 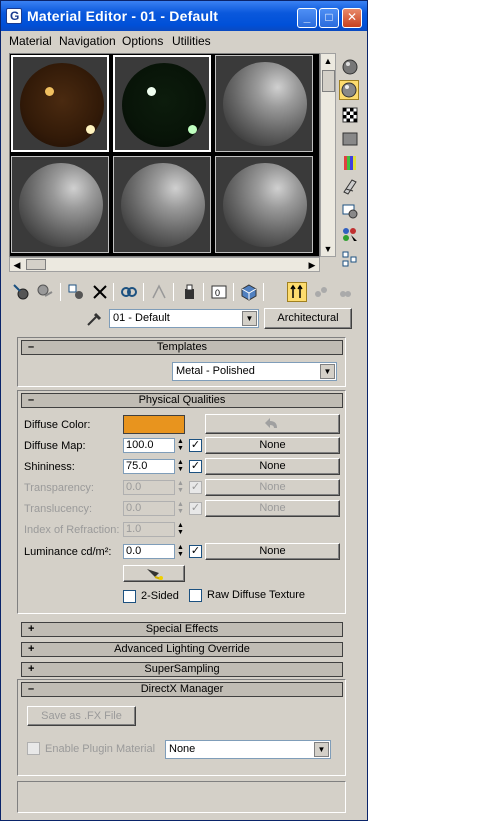 I want to click on put-to-library-icon, so click(x=159, y=292).